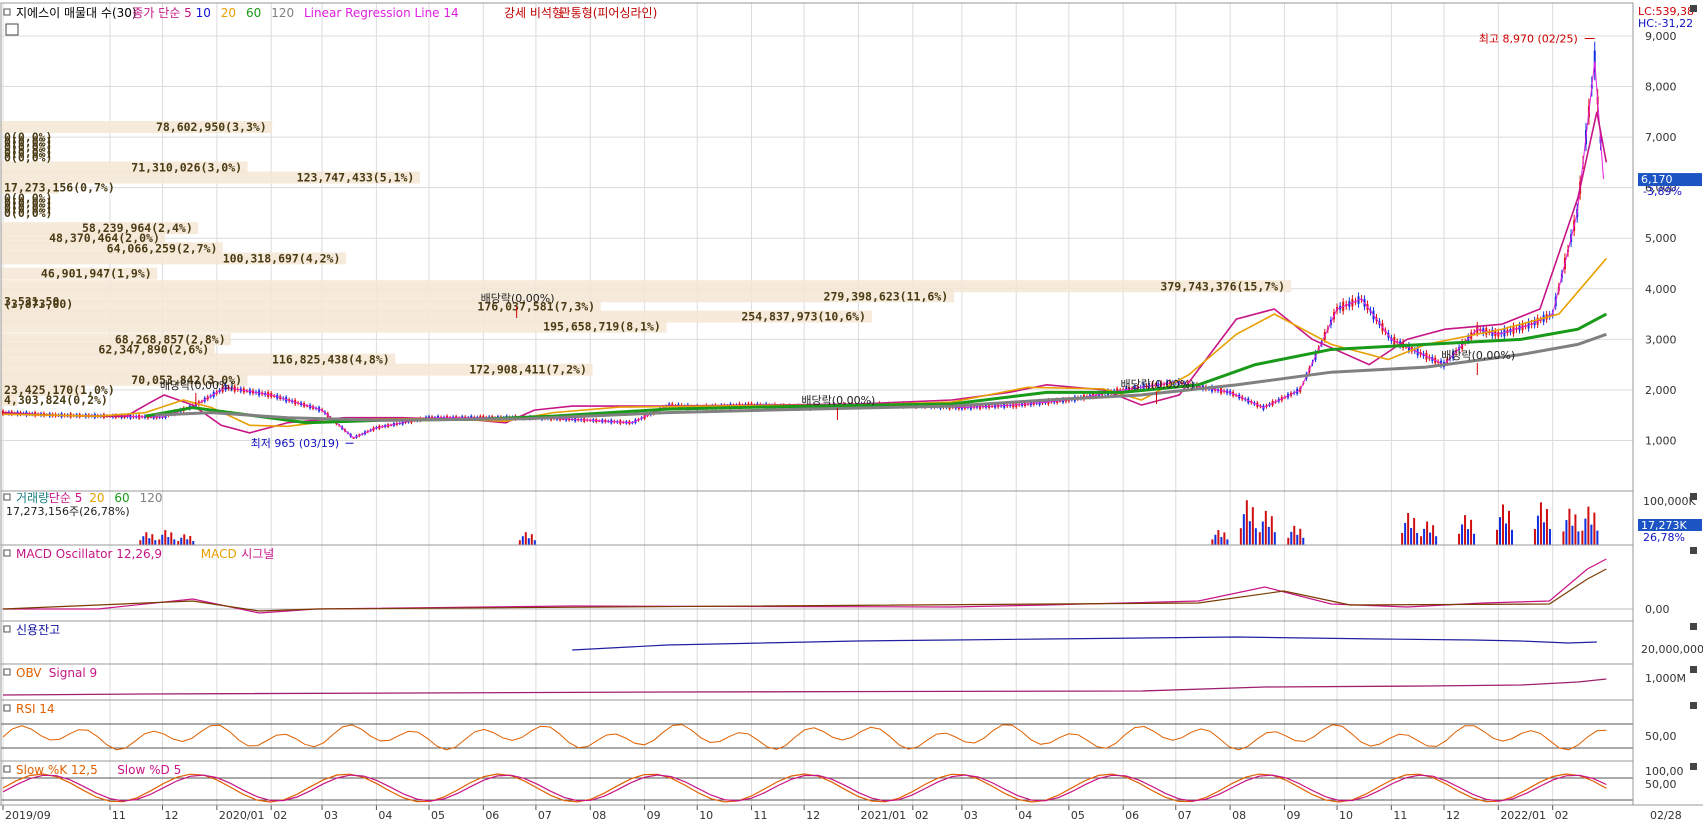 This screenshot has height=823, width=1703. Describe the element at coordinates (331, 815) in the screenshot. I see `x-tick-label: 03` at that location.